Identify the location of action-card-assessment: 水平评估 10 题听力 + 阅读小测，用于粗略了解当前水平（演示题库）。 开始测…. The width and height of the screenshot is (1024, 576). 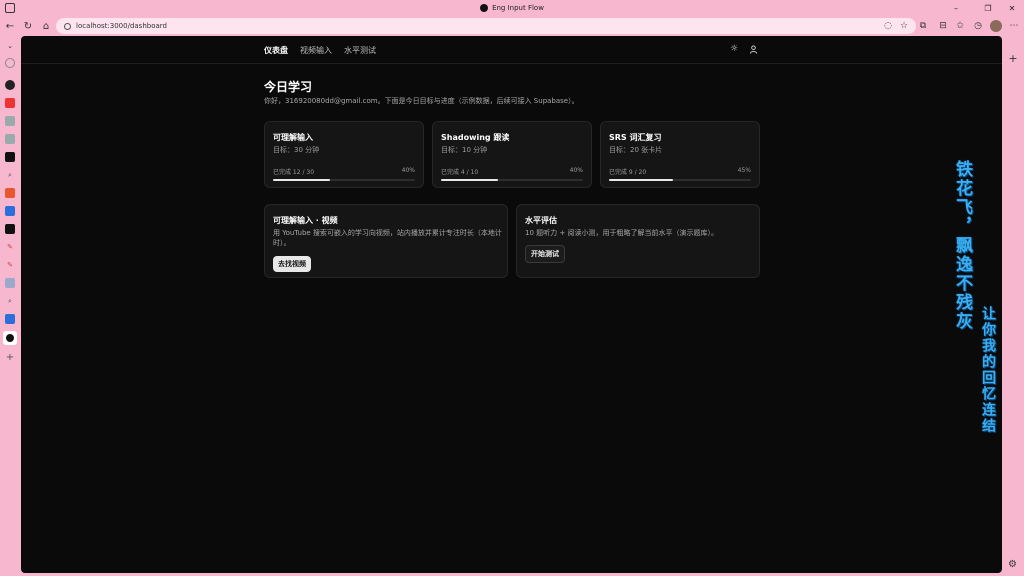
(638, 241).